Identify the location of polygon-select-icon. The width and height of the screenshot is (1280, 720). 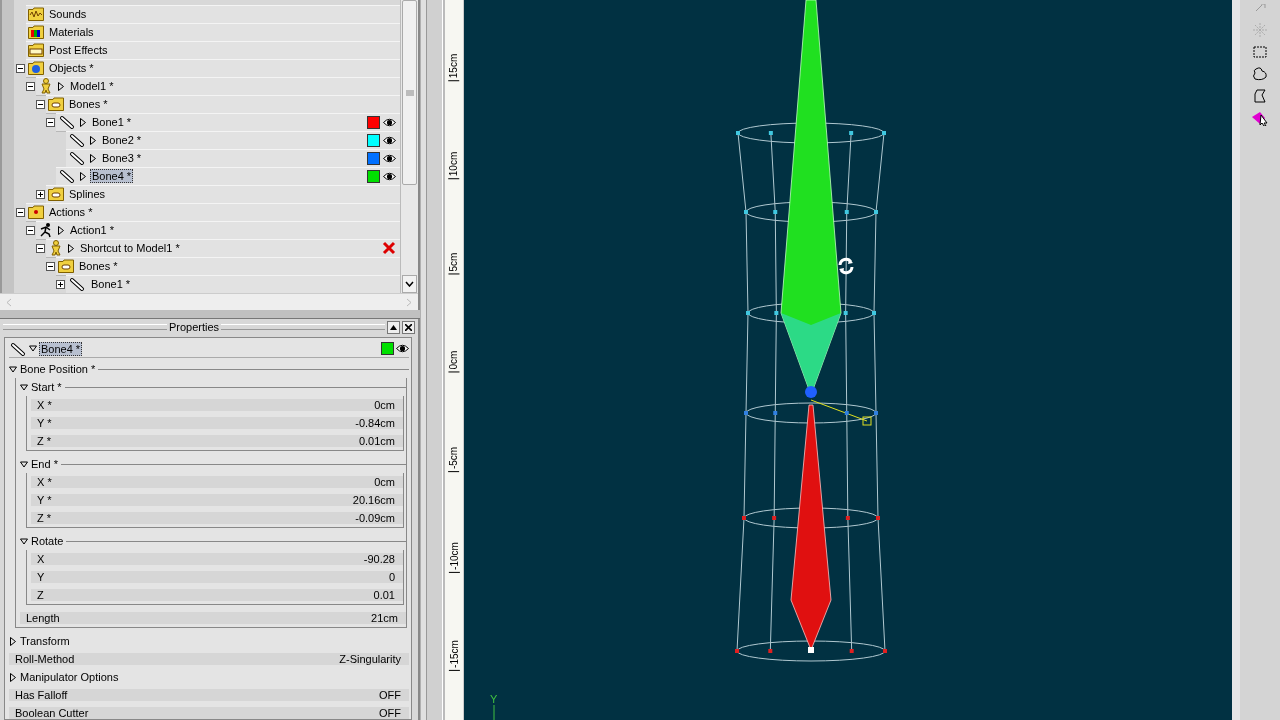
(1260, 96).